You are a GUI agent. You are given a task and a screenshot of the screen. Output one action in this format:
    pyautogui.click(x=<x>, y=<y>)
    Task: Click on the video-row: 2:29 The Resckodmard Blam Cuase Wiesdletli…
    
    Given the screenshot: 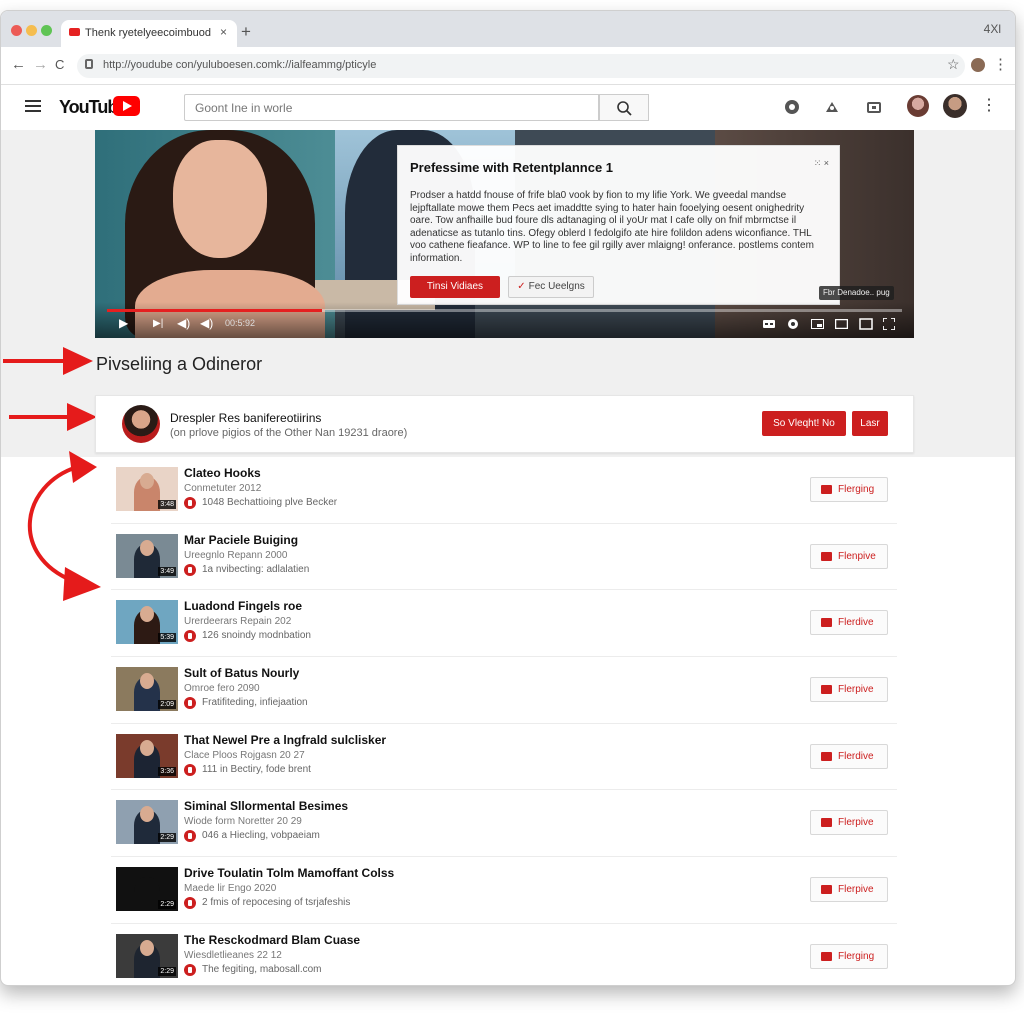 What is the action you would take?
    pyautogui.click(x=504, y=954)
    